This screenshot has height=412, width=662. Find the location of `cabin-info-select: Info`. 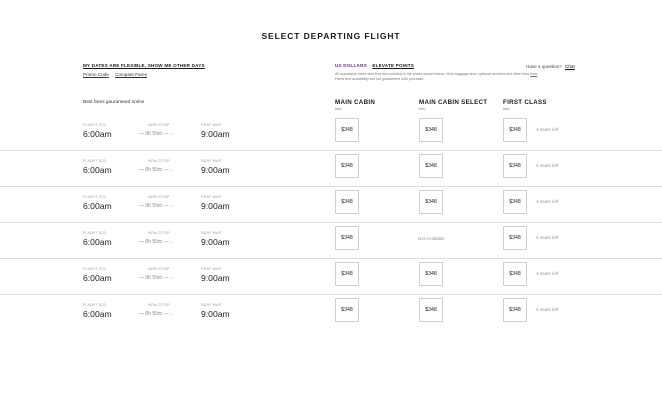

cabin-info-select: Info is located at coordinates (422, 109).